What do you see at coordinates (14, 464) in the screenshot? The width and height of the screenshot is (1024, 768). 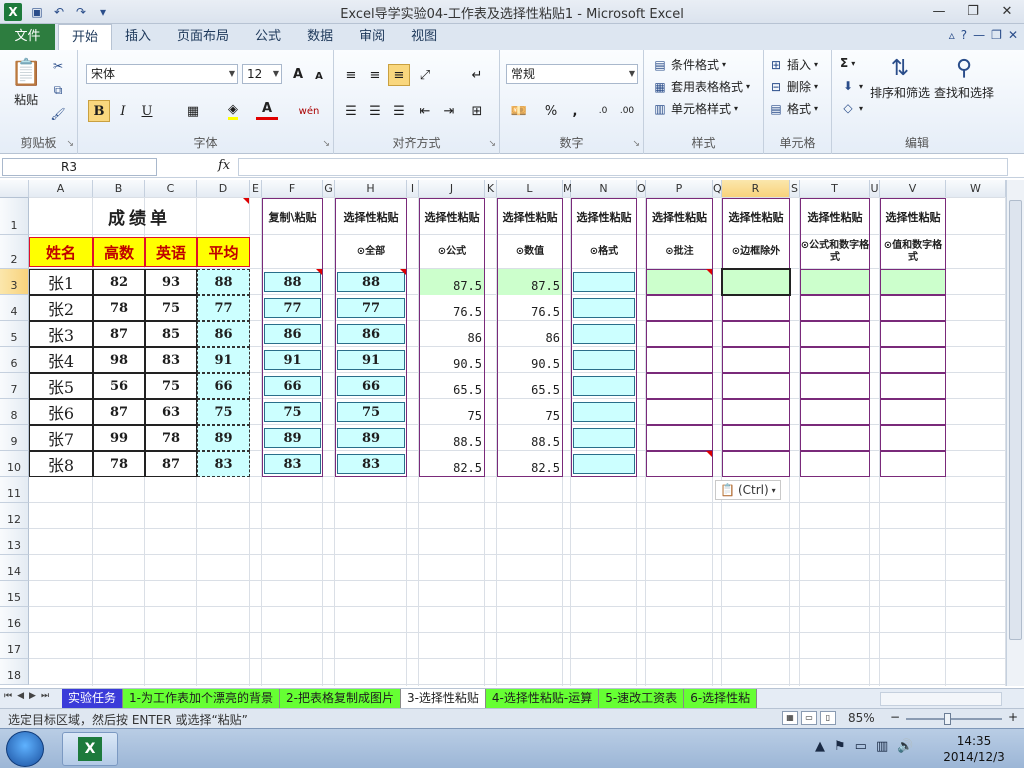 I see `row-header-10: 10` at bounding box center [14, 464].